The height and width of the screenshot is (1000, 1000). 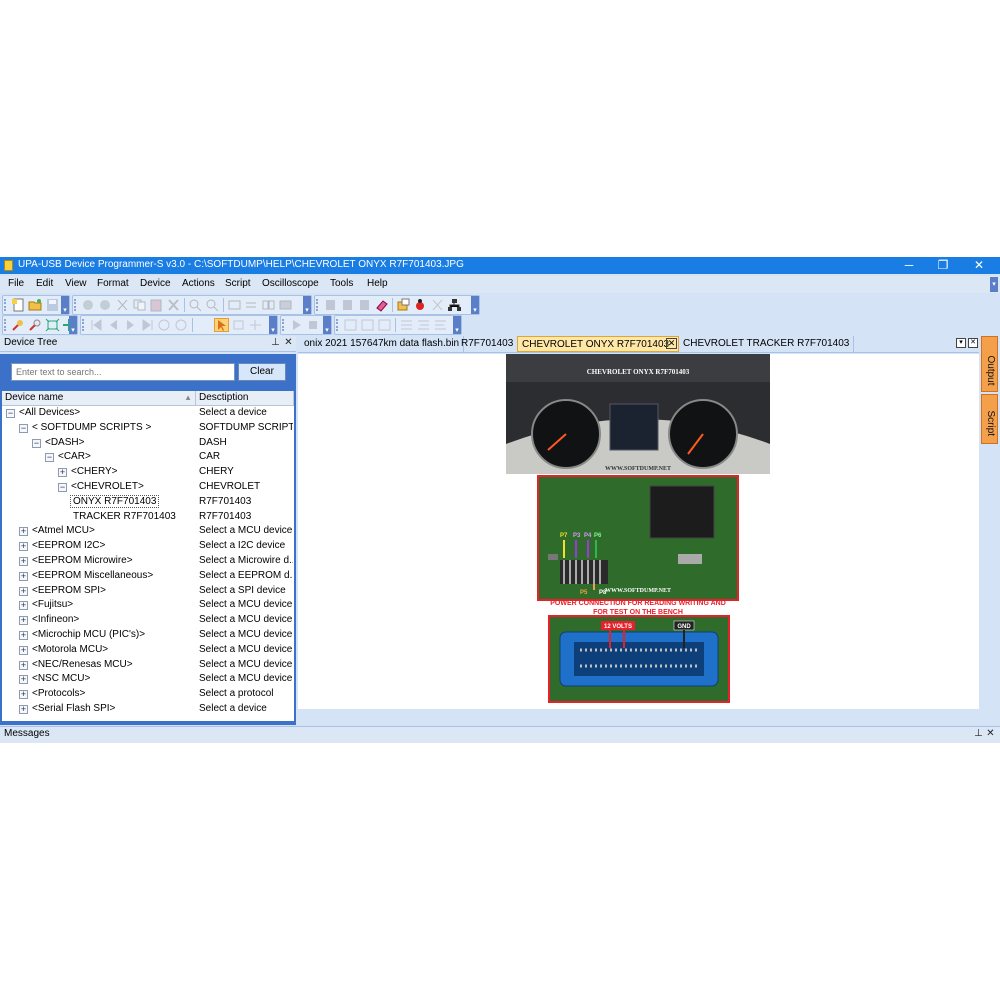 I want to click on tree-row: + <CHERY> CHERY, so click(x=148, y=472).